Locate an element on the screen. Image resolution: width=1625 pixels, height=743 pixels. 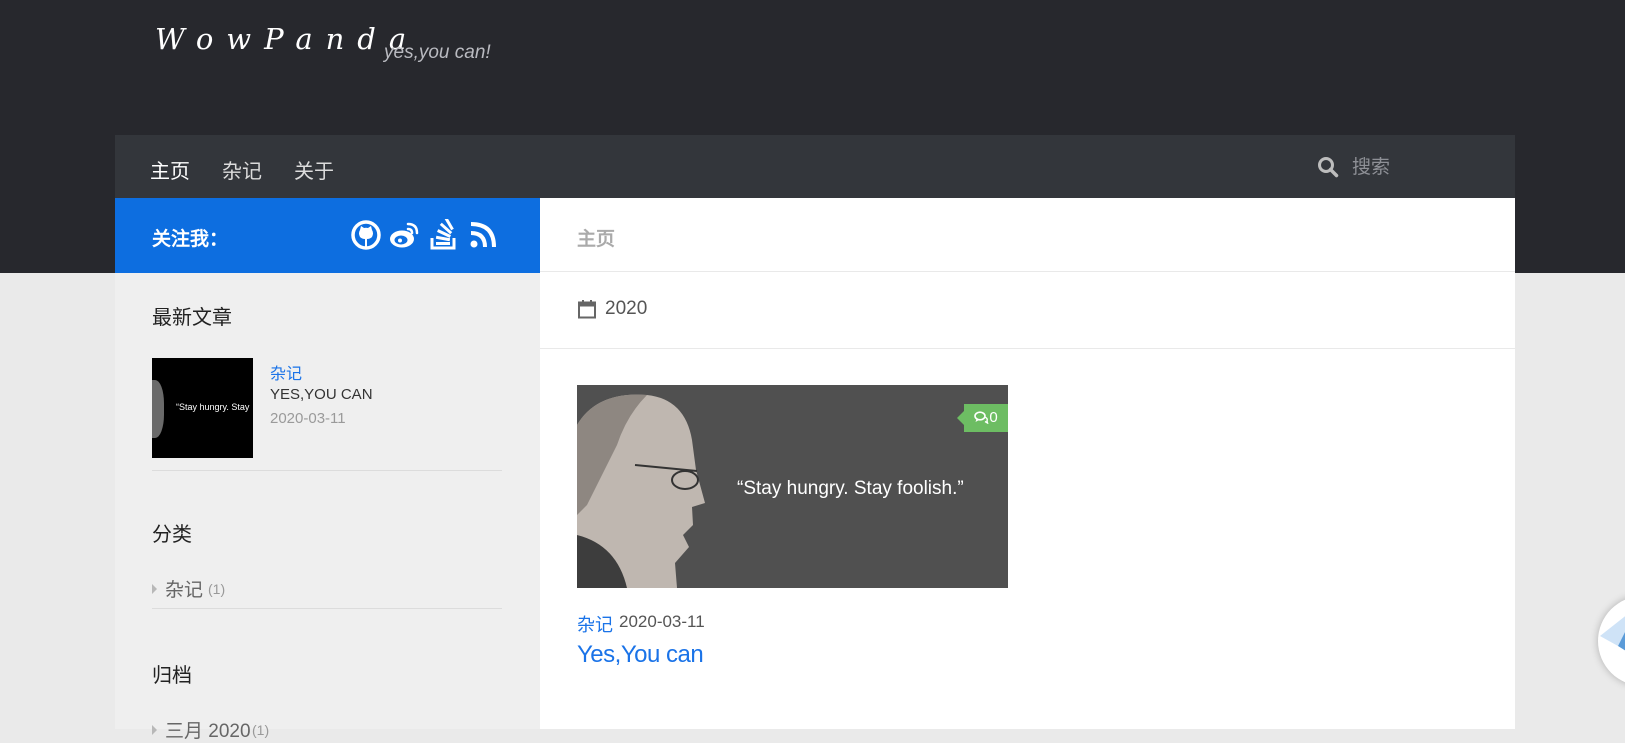
categories-title: 分类 is located at coordinates (172, 535).